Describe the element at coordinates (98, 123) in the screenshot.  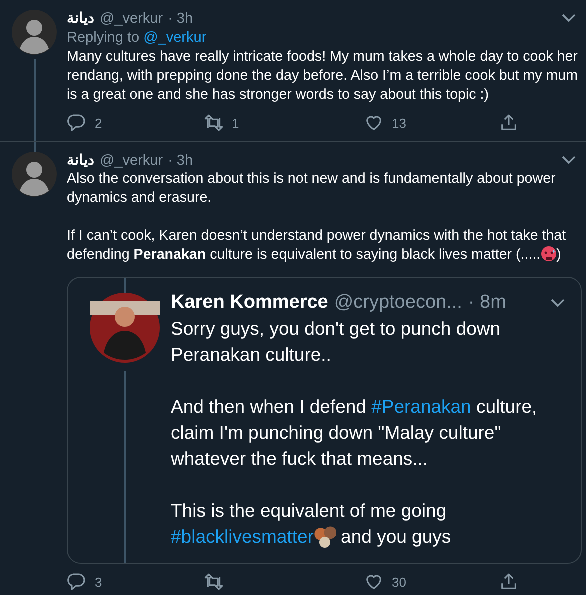
I see `reply-count: 2` at that location.